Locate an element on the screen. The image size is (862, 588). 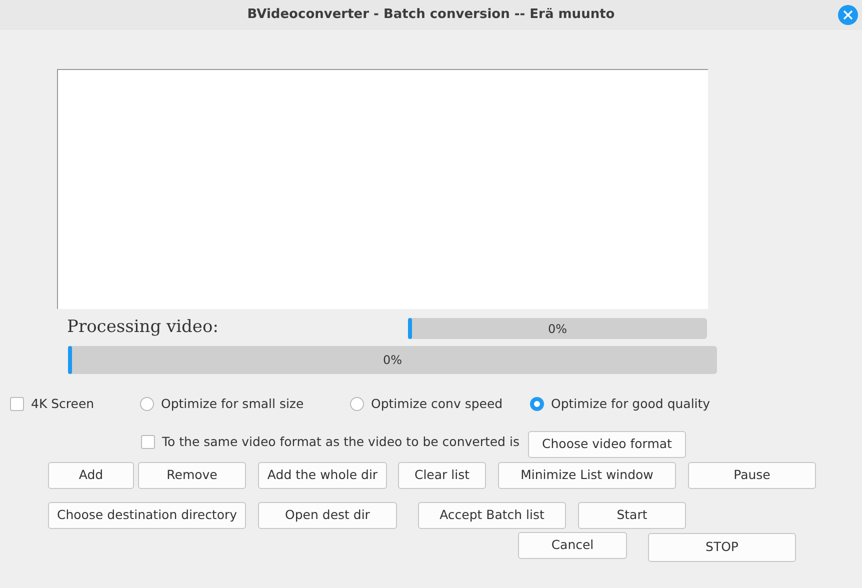
radio-option: Optimize conv speed is located at coordinates (426, 404).